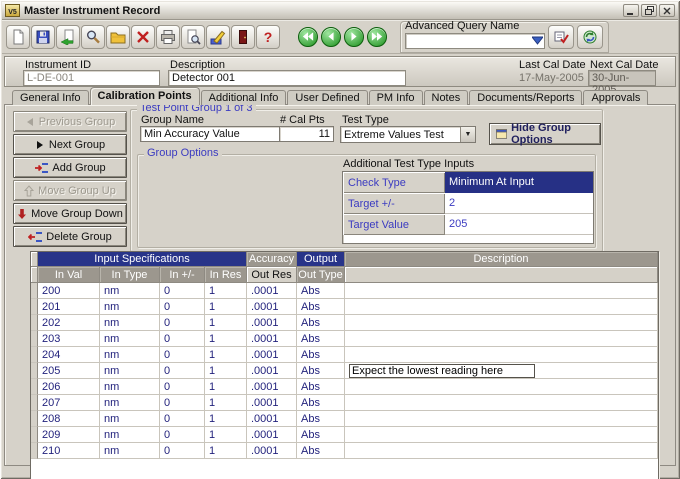 The height and width of the screenshot is (479, 680). I want to click on print-record-button, so click(168, 36).